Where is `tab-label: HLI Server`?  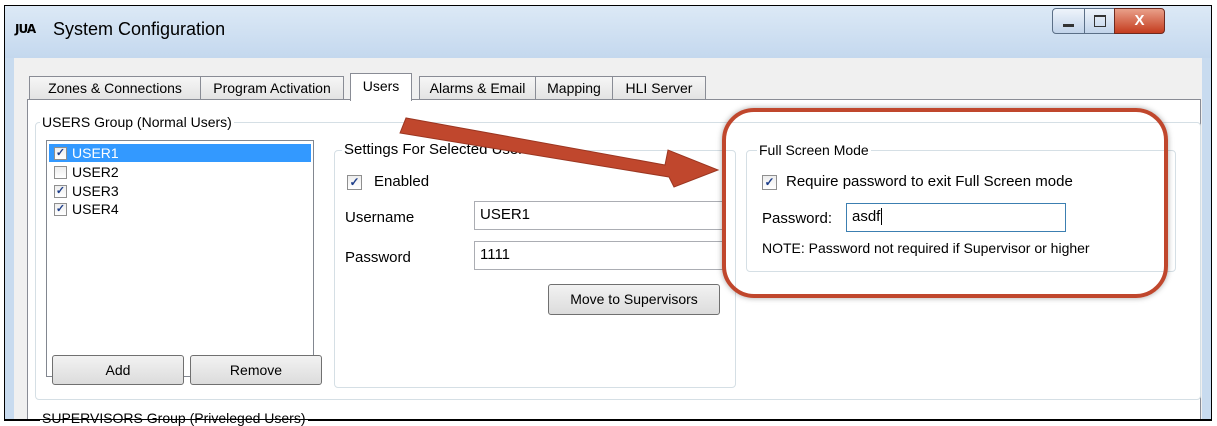 tab-label: HLI Server is located at coordinates (659, 88).